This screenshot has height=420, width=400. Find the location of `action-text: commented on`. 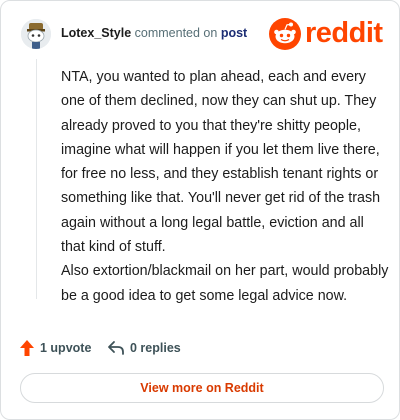

action-text: commented on is located at coordinates (176, 33).